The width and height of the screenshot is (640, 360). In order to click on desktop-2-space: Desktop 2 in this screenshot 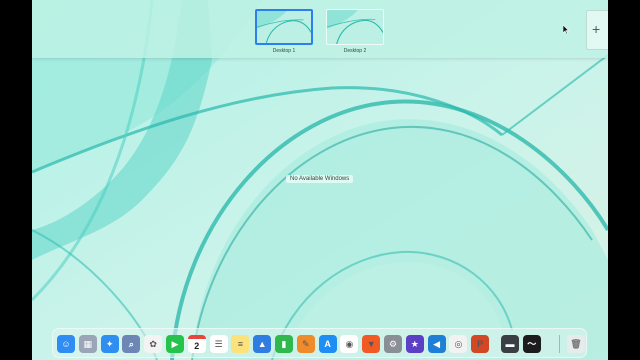, I will do `click(355, 31)`.